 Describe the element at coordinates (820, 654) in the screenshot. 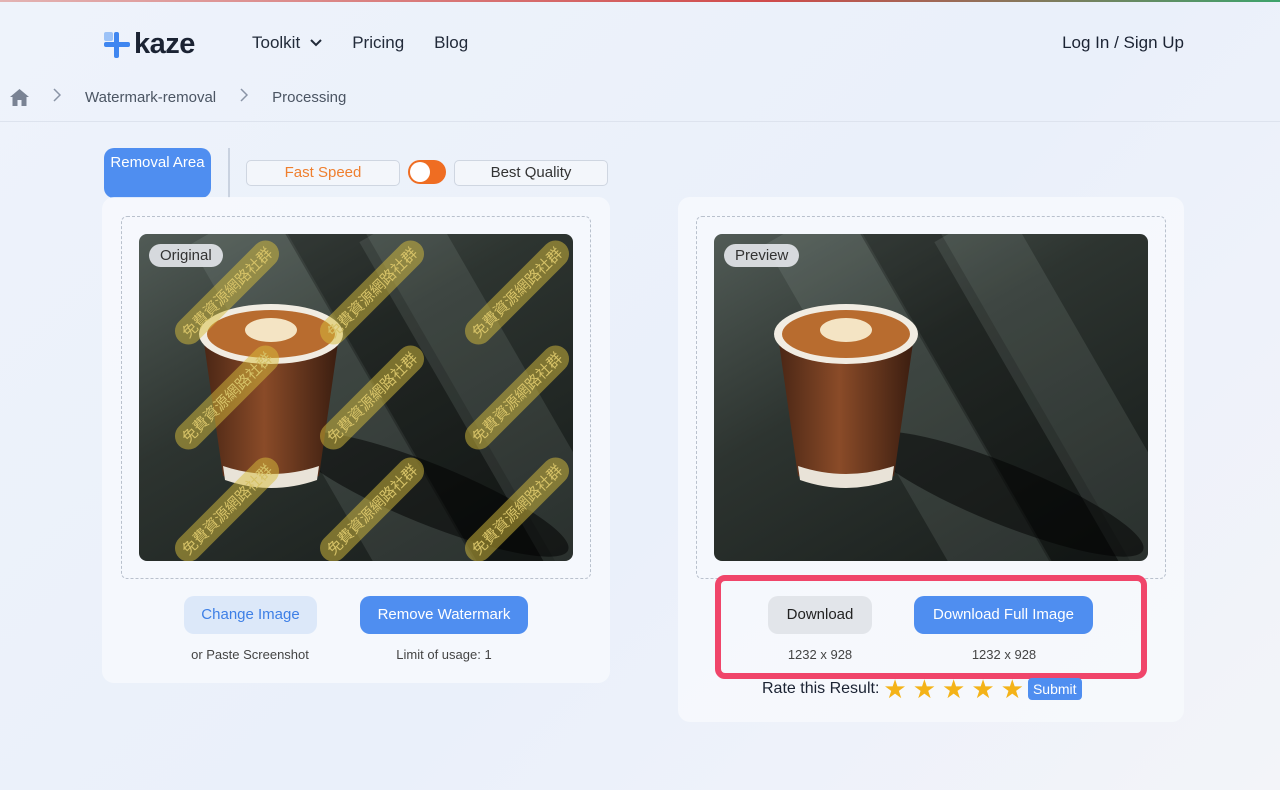

I see `download-size: 1232 x 928` at that location.